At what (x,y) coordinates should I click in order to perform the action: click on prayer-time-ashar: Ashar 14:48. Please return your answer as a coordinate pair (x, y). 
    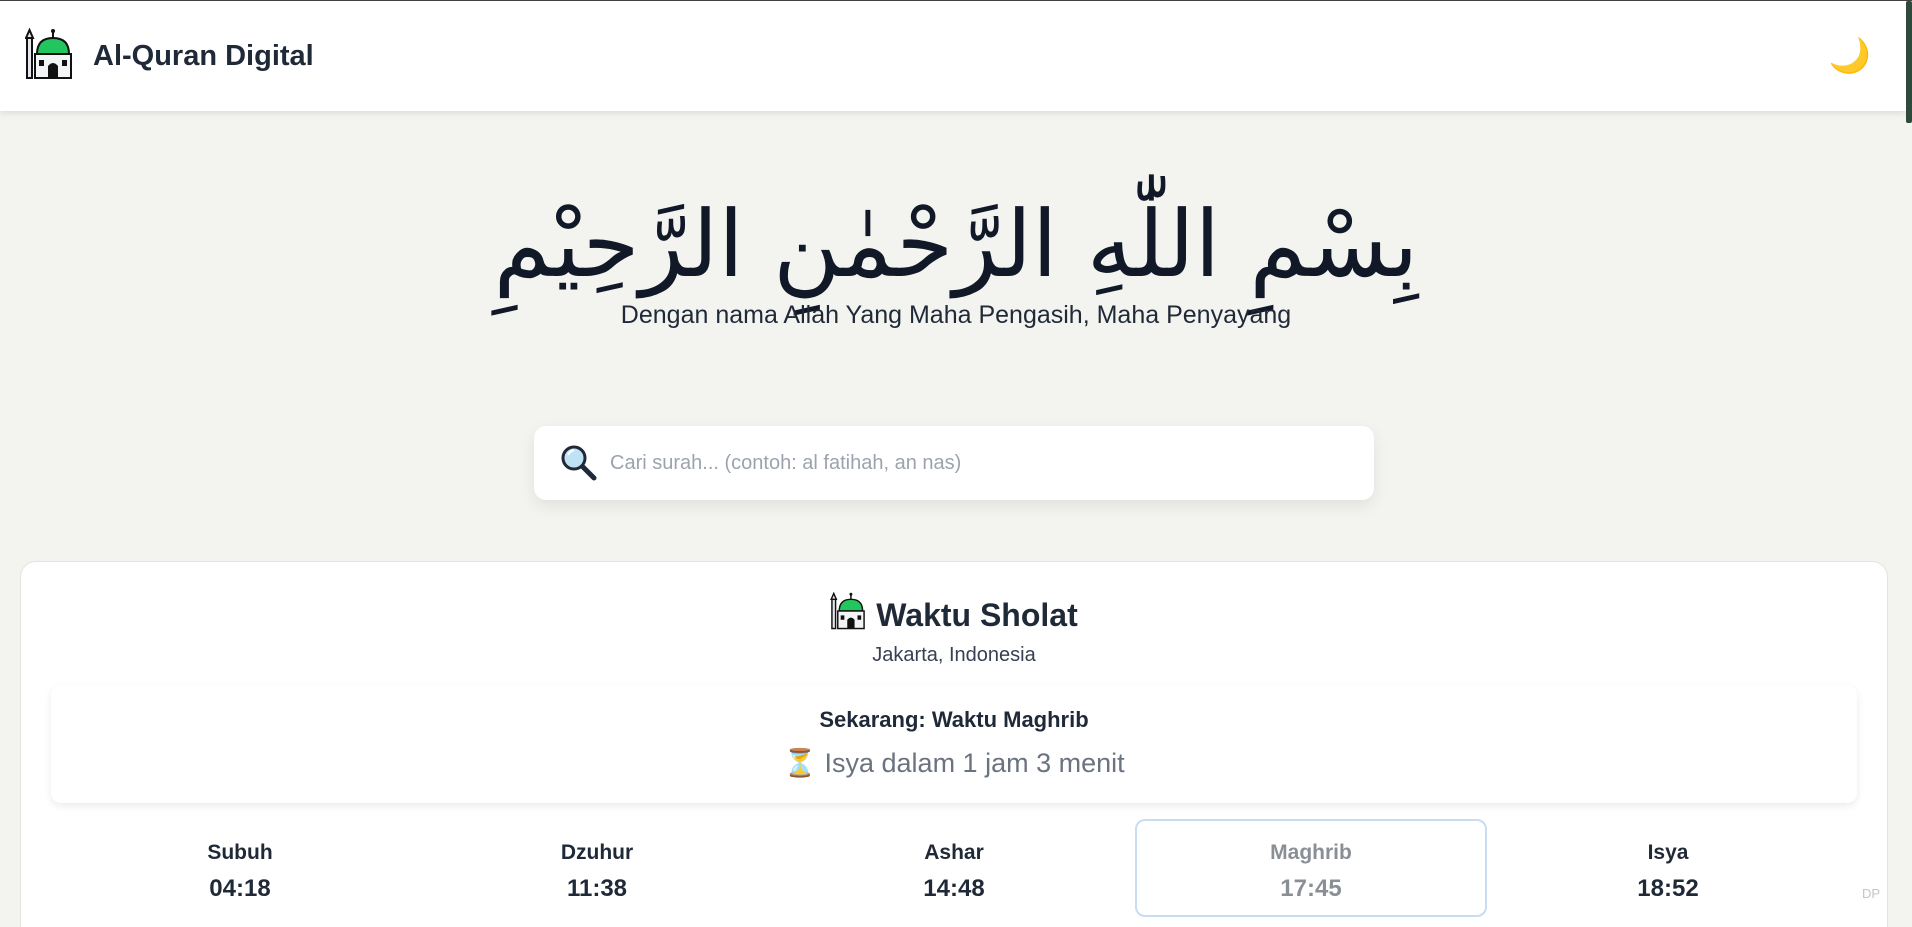
    Looking at the image, I should click on (954, 868).